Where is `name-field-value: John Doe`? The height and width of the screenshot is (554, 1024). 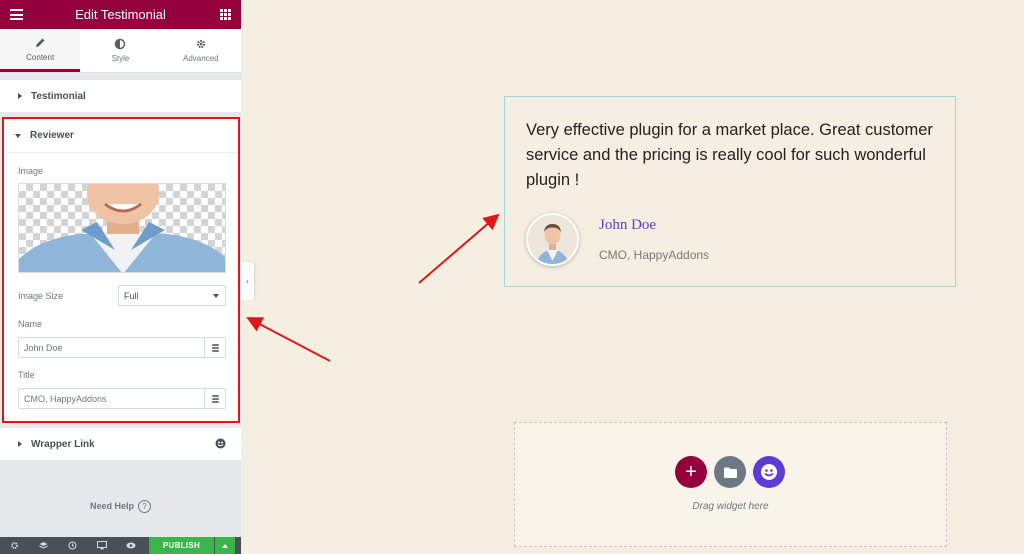
name-field-value: John Doe is located at coordinates (43, 347).